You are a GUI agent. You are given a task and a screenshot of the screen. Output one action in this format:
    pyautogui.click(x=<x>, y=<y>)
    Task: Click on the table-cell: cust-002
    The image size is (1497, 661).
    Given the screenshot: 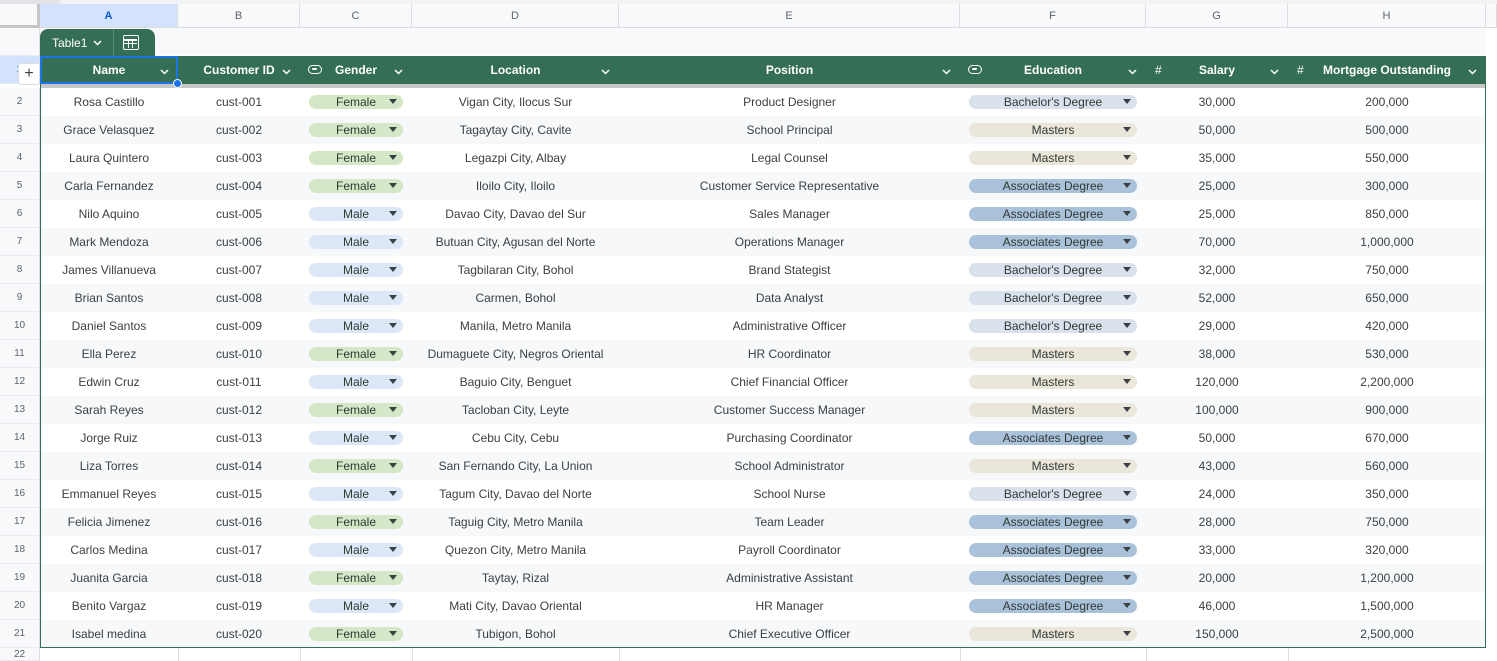 What is the action you would take?
    pyautogui.click(x=239, y=130)
    